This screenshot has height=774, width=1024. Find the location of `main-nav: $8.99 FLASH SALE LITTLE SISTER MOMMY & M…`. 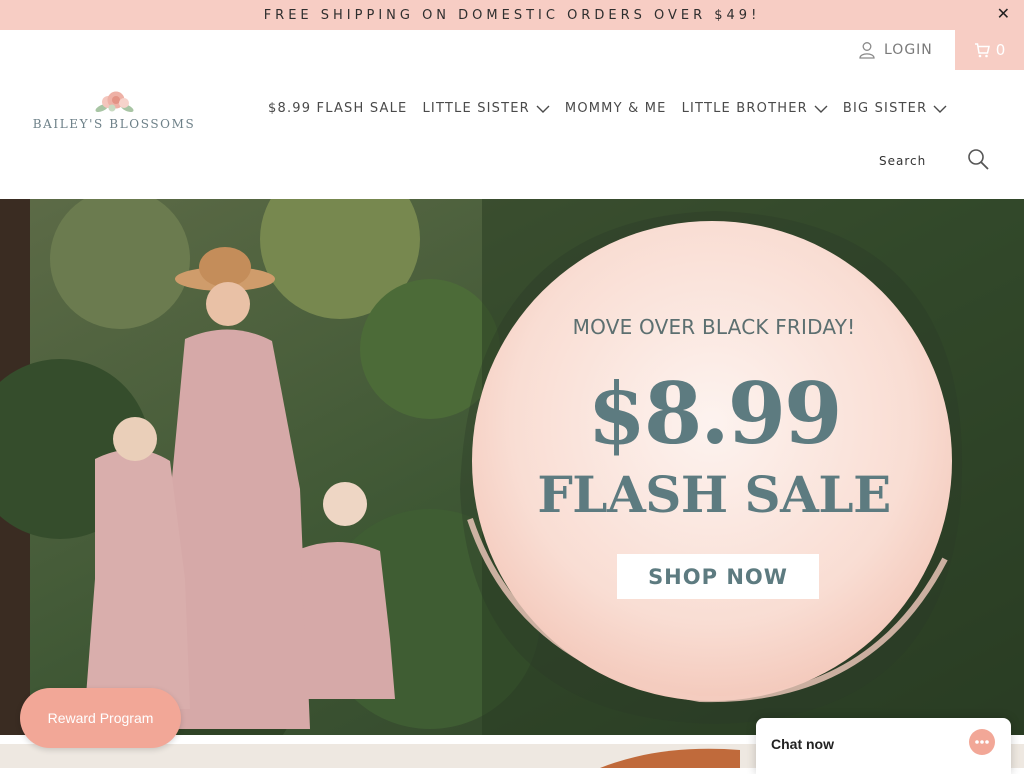

main-nav: $8.99 FLASH SALE LITTLE SISTER MOMMY & M… is located at coordinates (607, 108).